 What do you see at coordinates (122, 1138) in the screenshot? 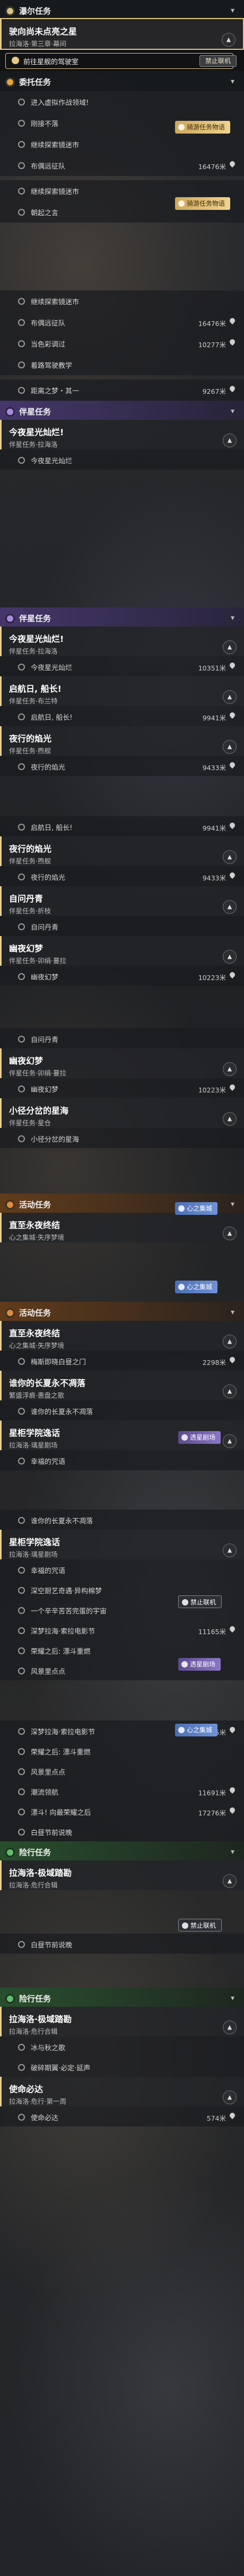
I see `objective-item: 小径分岔的星海` at bounding box center [122, 1138].